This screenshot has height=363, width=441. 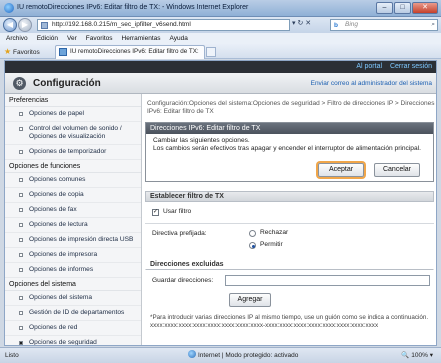 I want to click on back-button: ◀, so click(x=10, y=25).